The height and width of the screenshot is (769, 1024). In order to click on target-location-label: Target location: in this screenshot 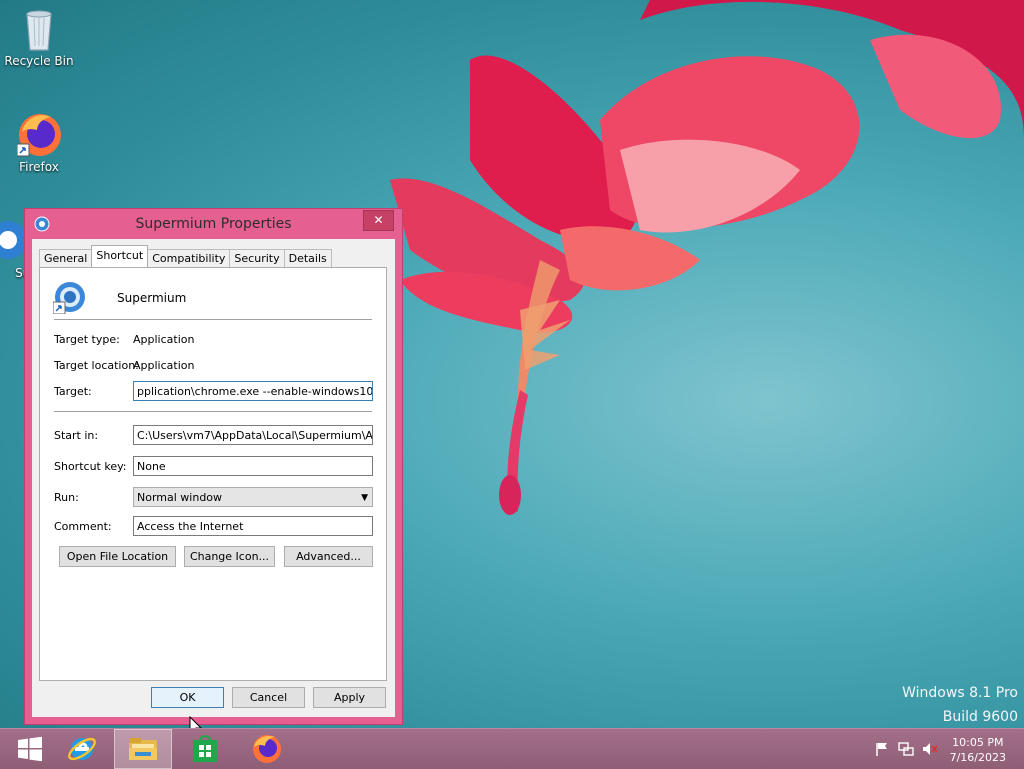, I will do `click(96, 365)`.